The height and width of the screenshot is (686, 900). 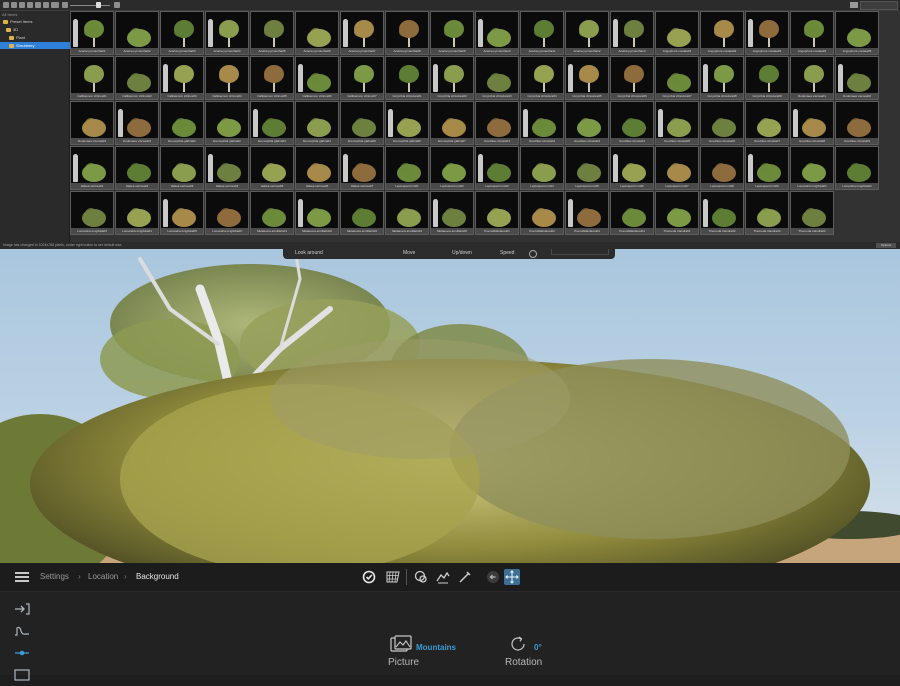 I want to click on move-crosshair-icon, so click(x=512, y=577).